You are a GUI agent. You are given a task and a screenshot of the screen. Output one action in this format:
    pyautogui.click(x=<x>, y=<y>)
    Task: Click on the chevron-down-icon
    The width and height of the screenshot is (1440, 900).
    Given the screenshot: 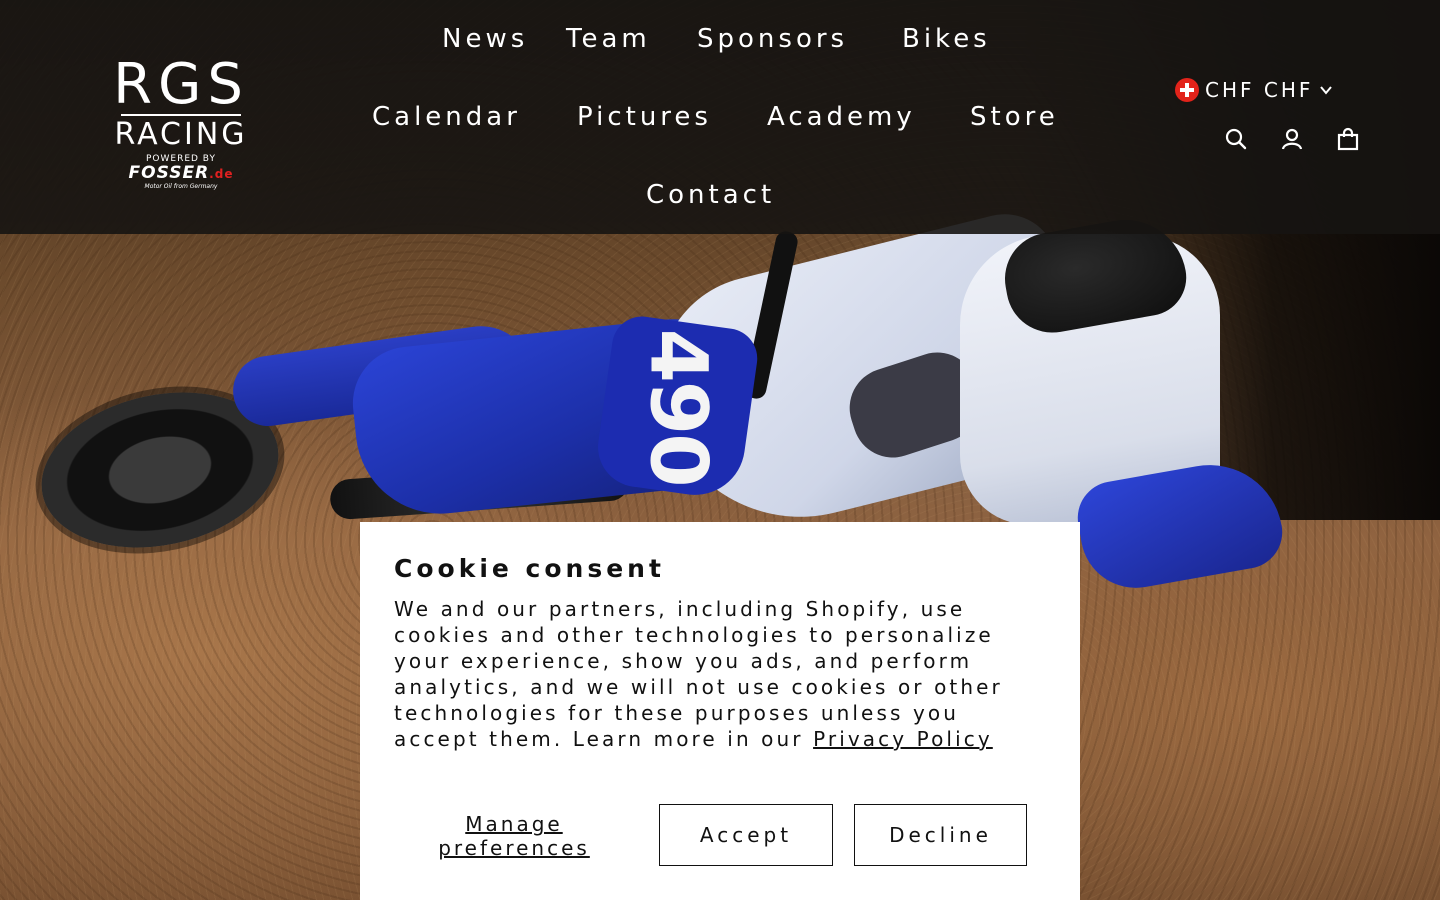 What is the action you would take?
    pyautogui.click(x=1326, y=90)
    